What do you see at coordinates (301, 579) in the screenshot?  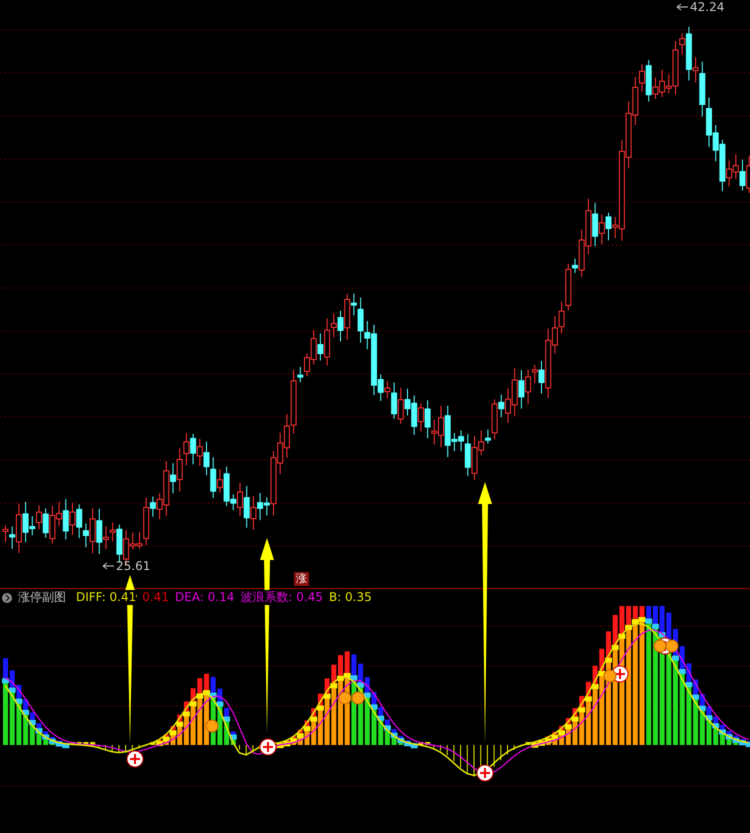 I see `limit-up-marker: 涨` at bounding box center [301, 579].